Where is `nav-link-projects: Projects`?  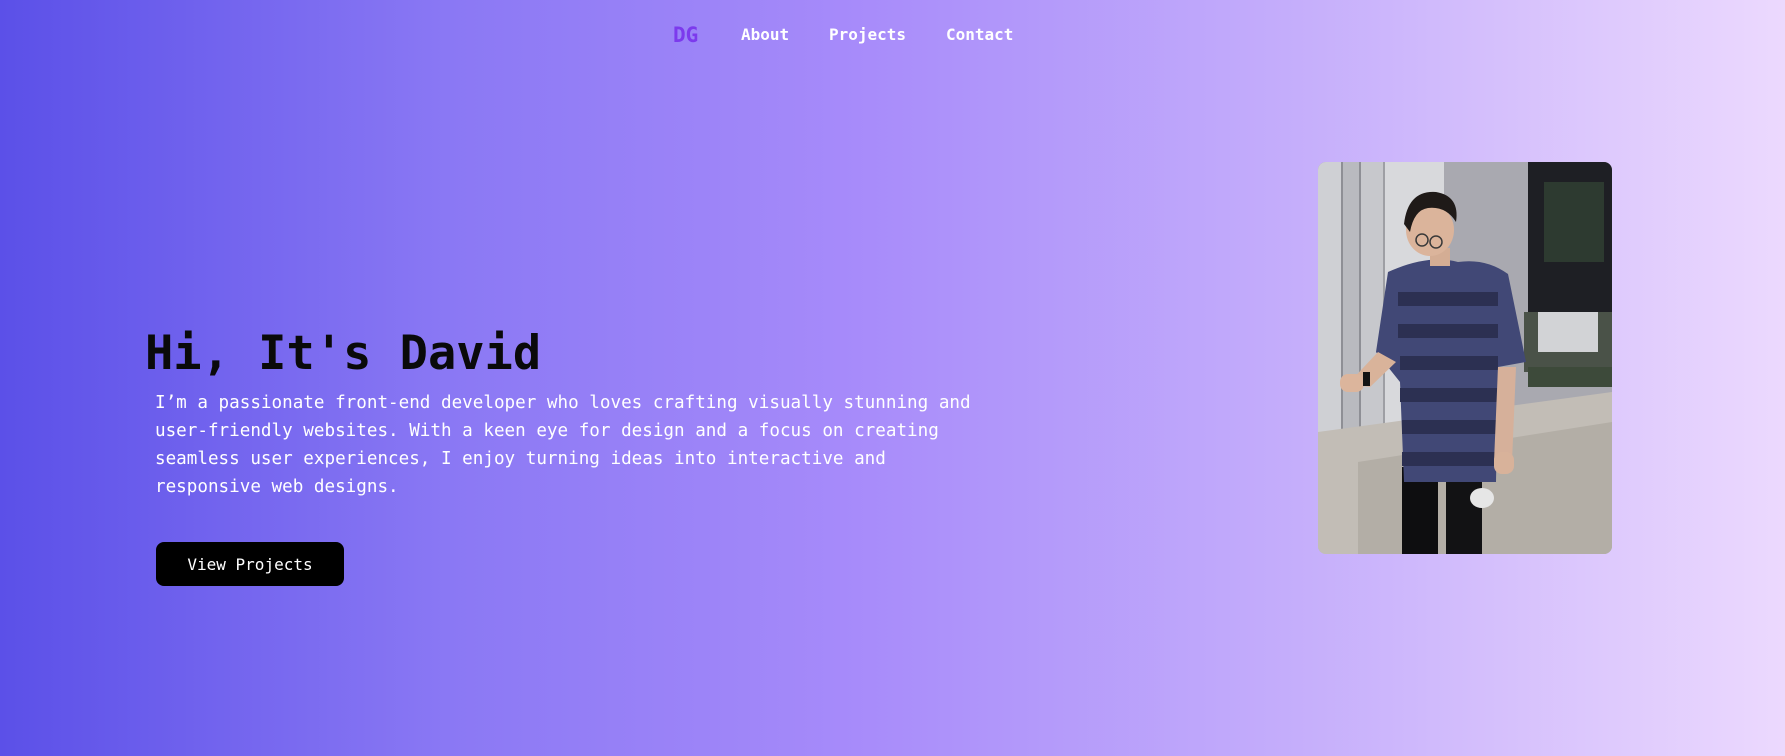 nav-link-projects: Projects is located at coordinates (867, 35).